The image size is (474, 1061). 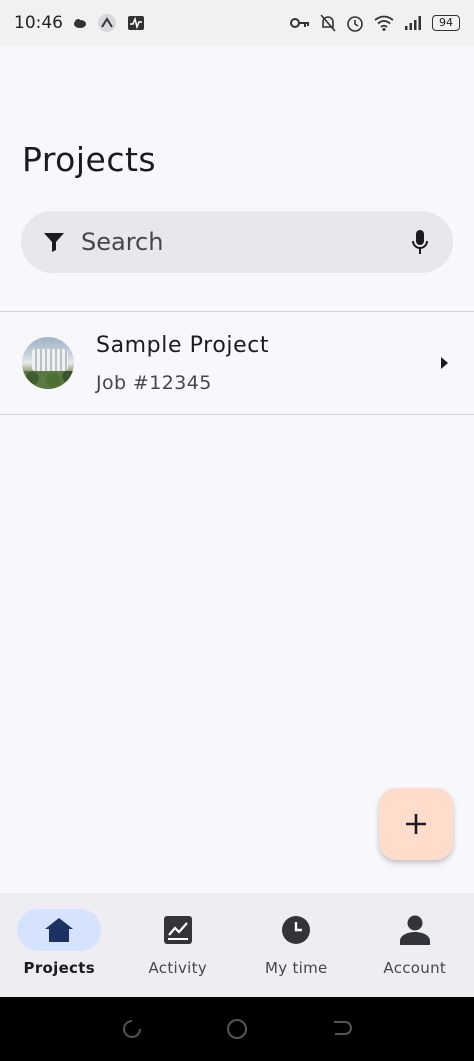 I want to click on chart-icon, so click(x=178, y=930).